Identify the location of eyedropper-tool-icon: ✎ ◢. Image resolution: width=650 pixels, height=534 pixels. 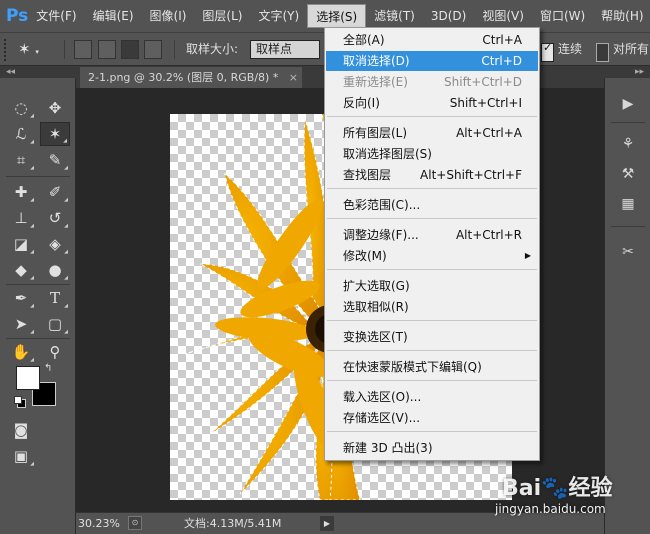
(55, 160).